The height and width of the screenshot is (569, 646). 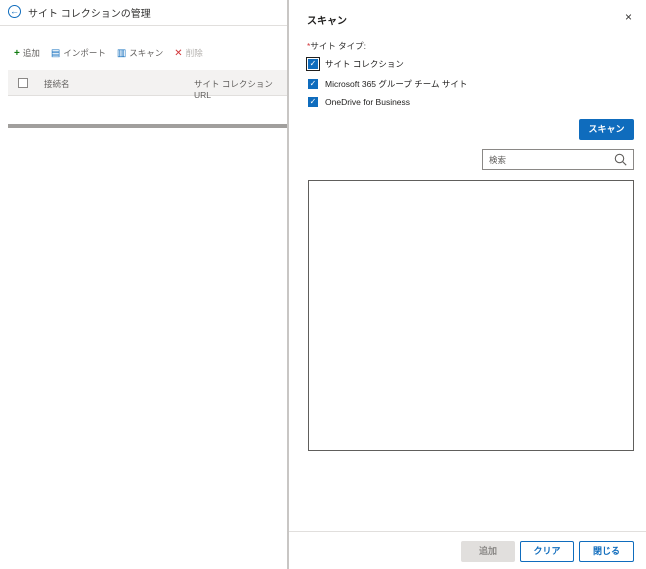 I want to click on delete-label: 削除, so click(x=194, y=53).